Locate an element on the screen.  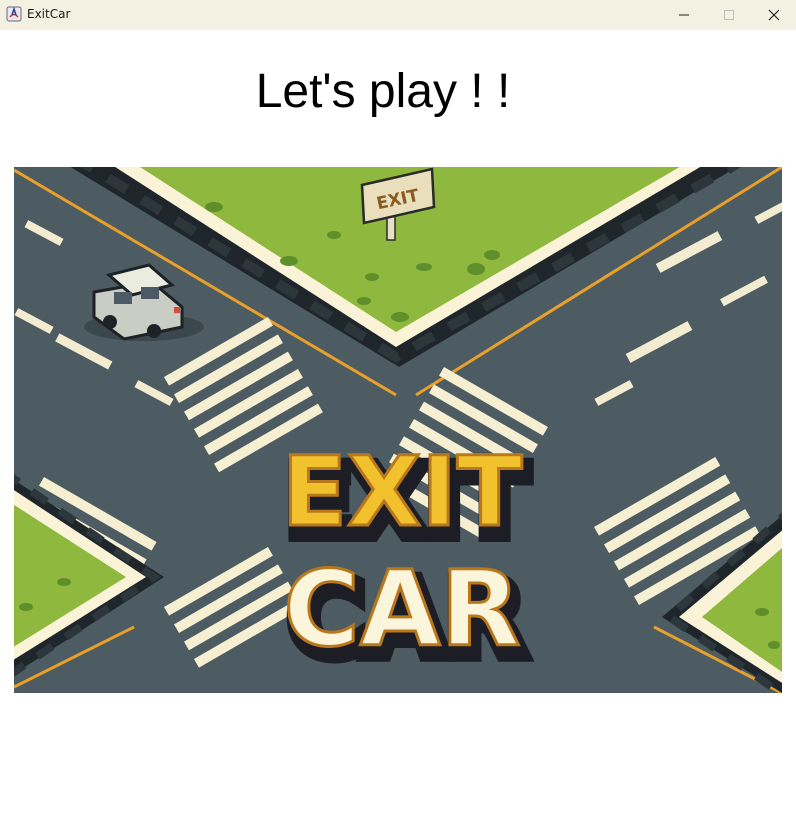
java-app-icon is located at coordinates (14, 14).